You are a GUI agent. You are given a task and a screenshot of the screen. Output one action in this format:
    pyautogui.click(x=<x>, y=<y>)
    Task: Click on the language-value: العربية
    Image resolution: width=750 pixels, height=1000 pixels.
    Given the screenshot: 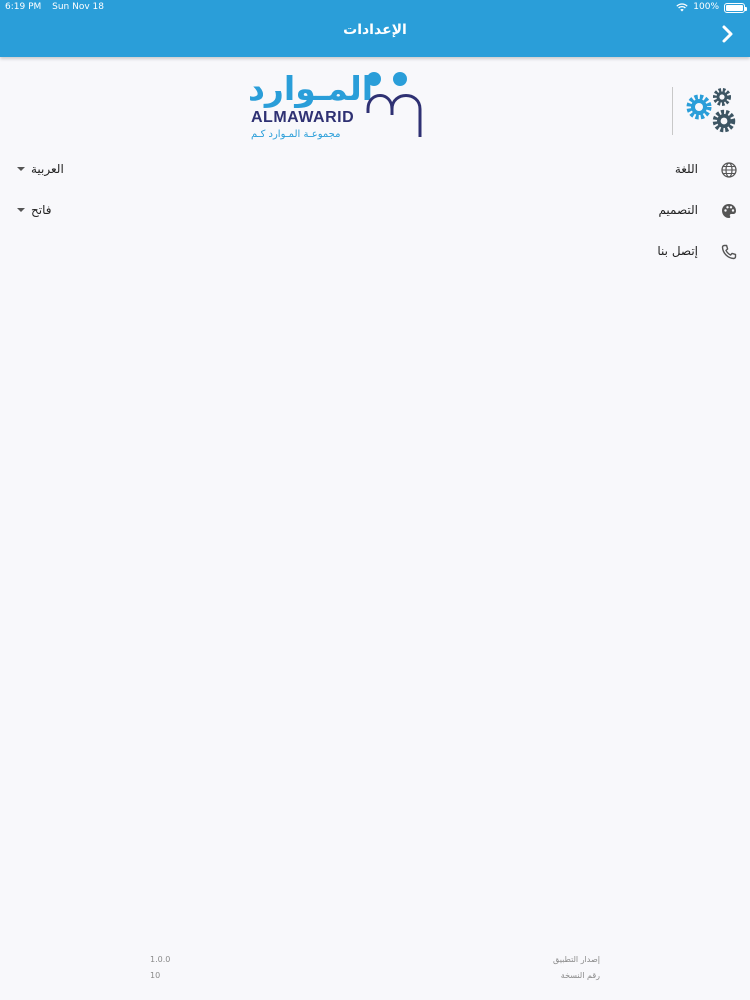 What is the action you would take?
    pyautogui.click(x=47, y=169)
    